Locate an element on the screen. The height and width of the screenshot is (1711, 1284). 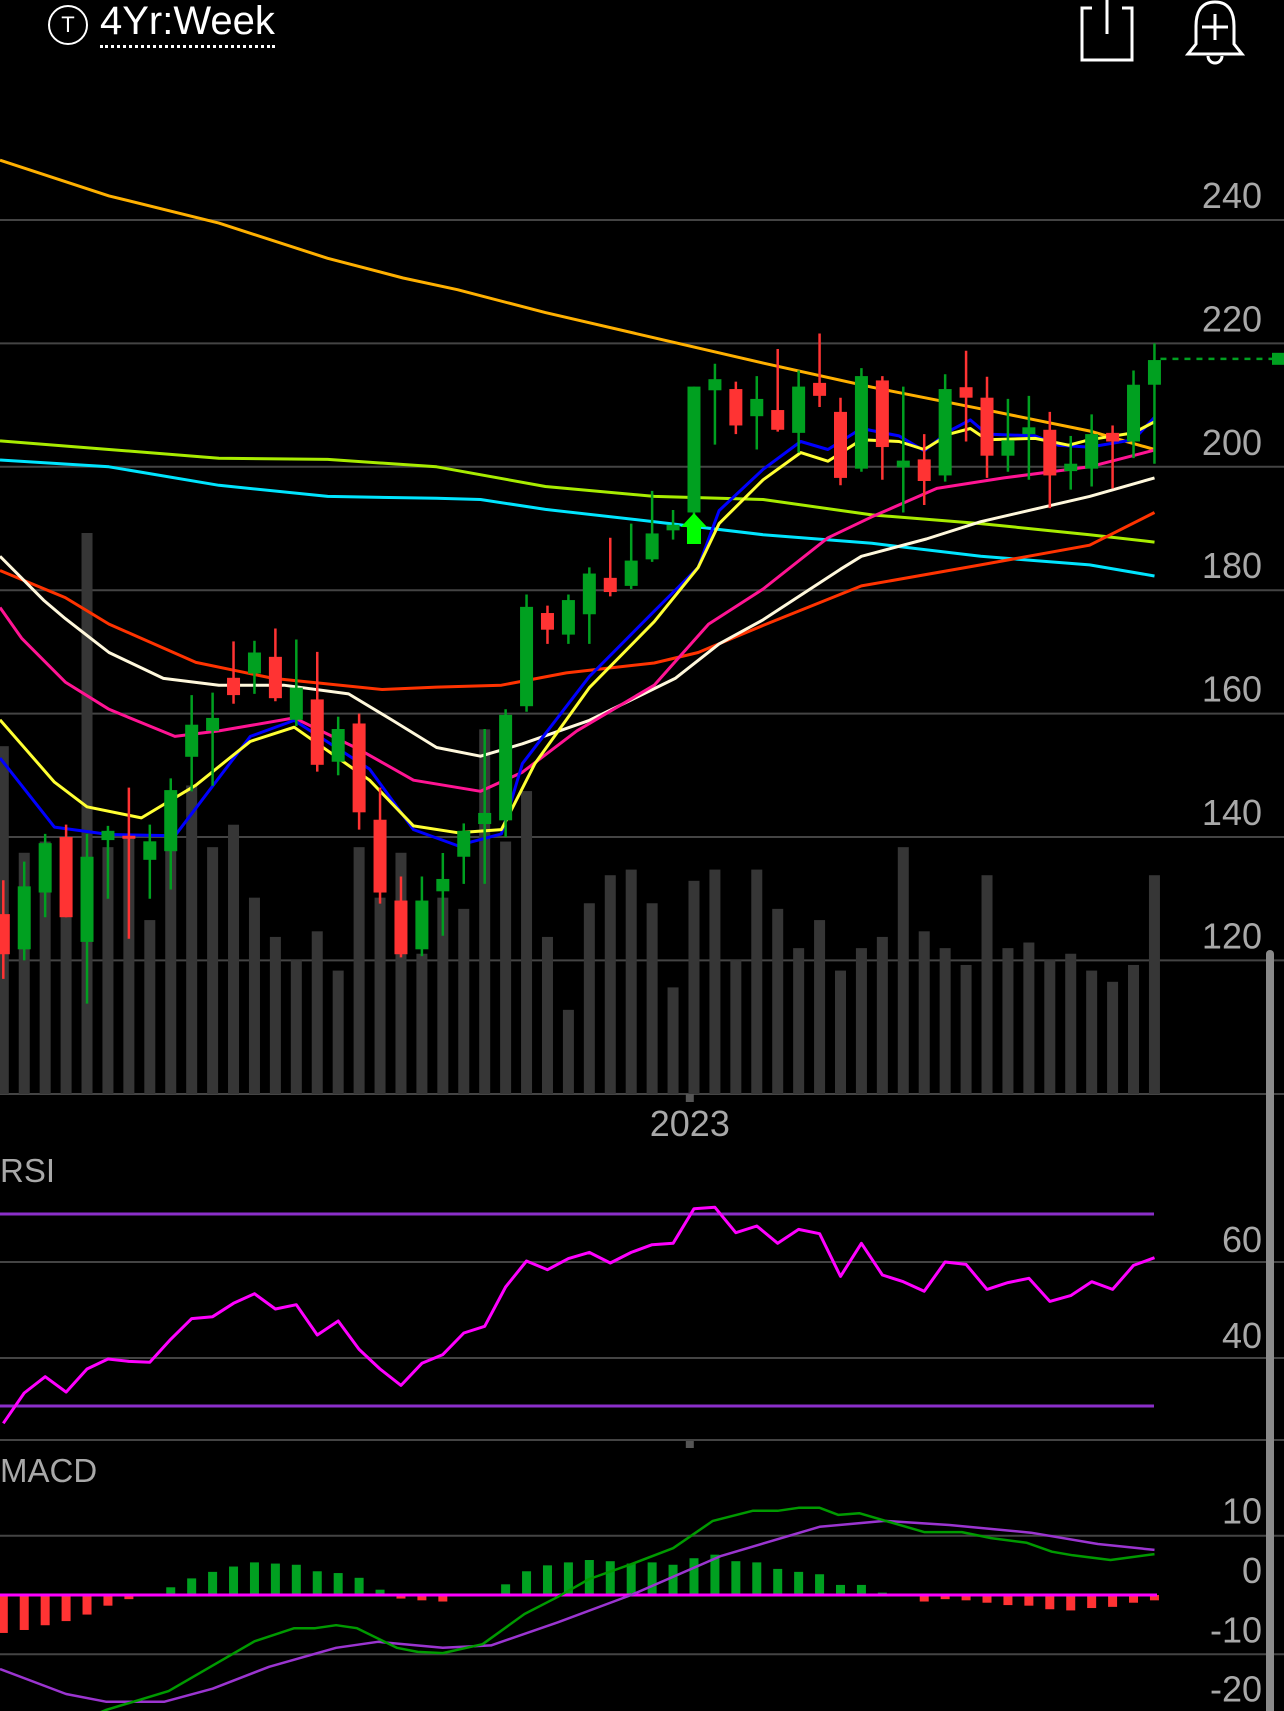
price-axis-label: 240 is located at coordinates (1232, 195).